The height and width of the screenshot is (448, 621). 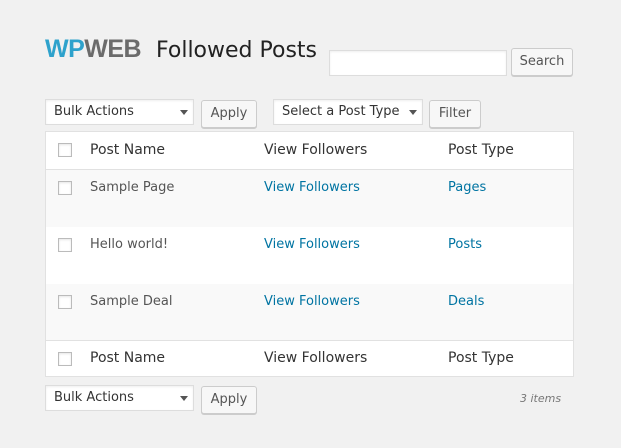 What do you see at coordinates (455, 114) in the screenshot?
I see `filter-button: Filter` at bounding box center [455, 114].